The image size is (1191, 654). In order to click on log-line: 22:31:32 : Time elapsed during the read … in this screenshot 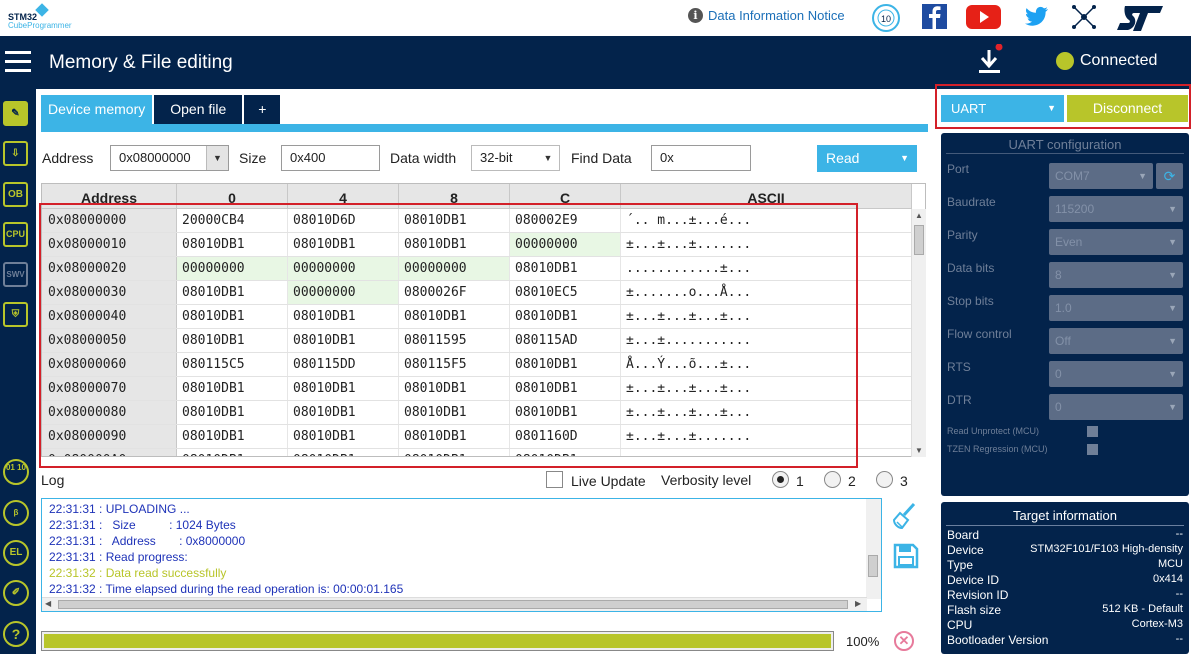, I will do `click(226, 589)`.